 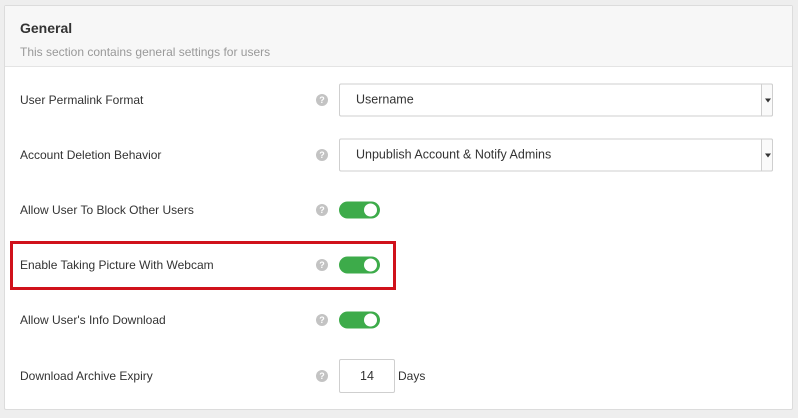 What do you see at coordinates (454, 154) in the screenshot?
I see `select-value: Unpublish Account & Notify Admins` at bounding box center [454, 154].